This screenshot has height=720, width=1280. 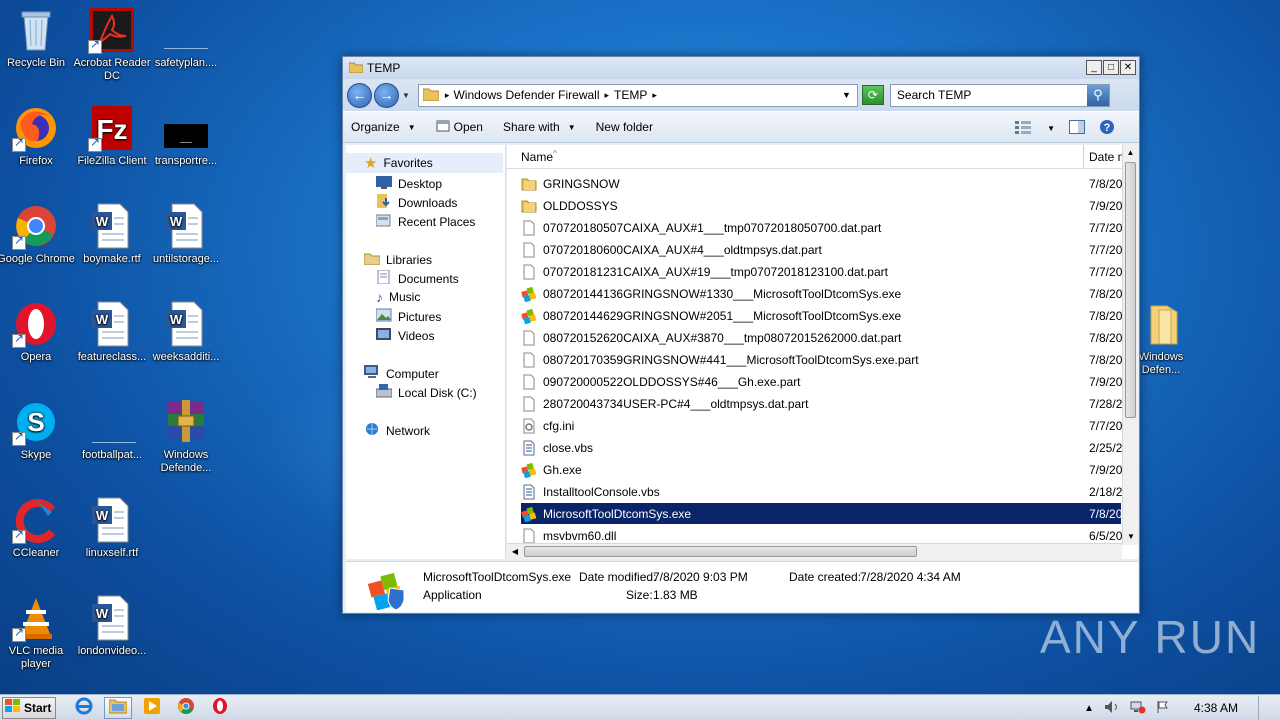 I want to click on scroll-left-arrow: ◀, so click(x=515, y=552).